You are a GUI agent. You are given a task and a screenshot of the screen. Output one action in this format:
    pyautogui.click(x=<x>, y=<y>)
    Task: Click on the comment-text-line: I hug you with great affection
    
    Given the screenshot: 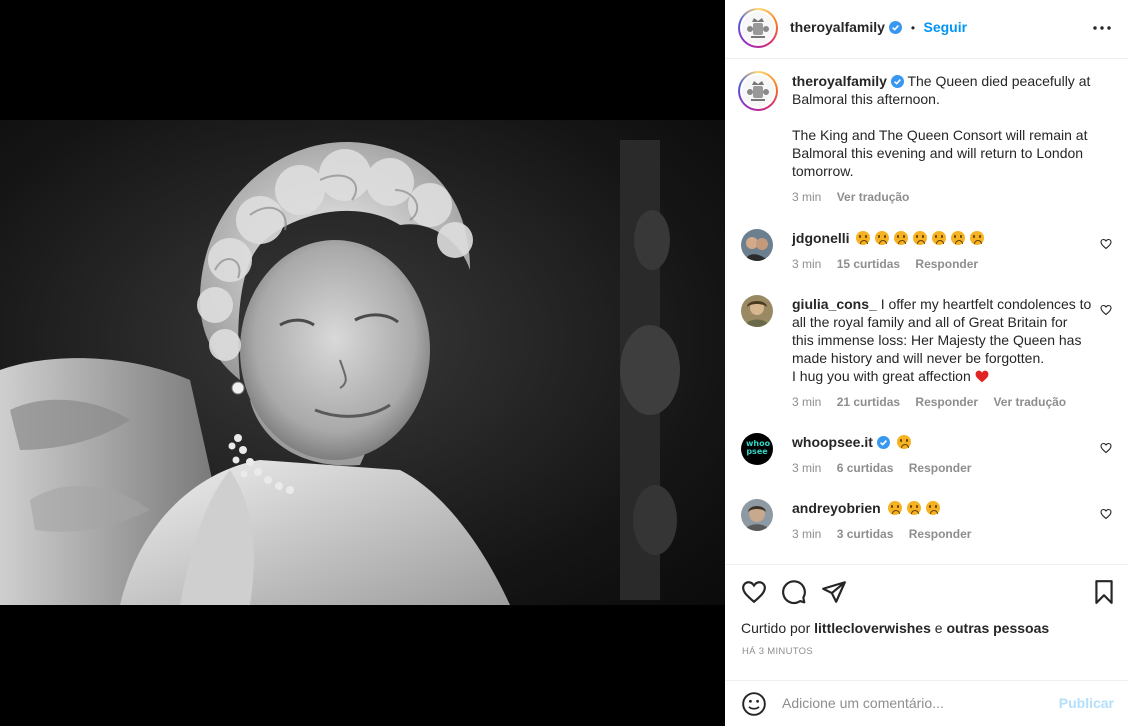 What is the action you would take?
    pyautogui.click(x=881, y=376)
    